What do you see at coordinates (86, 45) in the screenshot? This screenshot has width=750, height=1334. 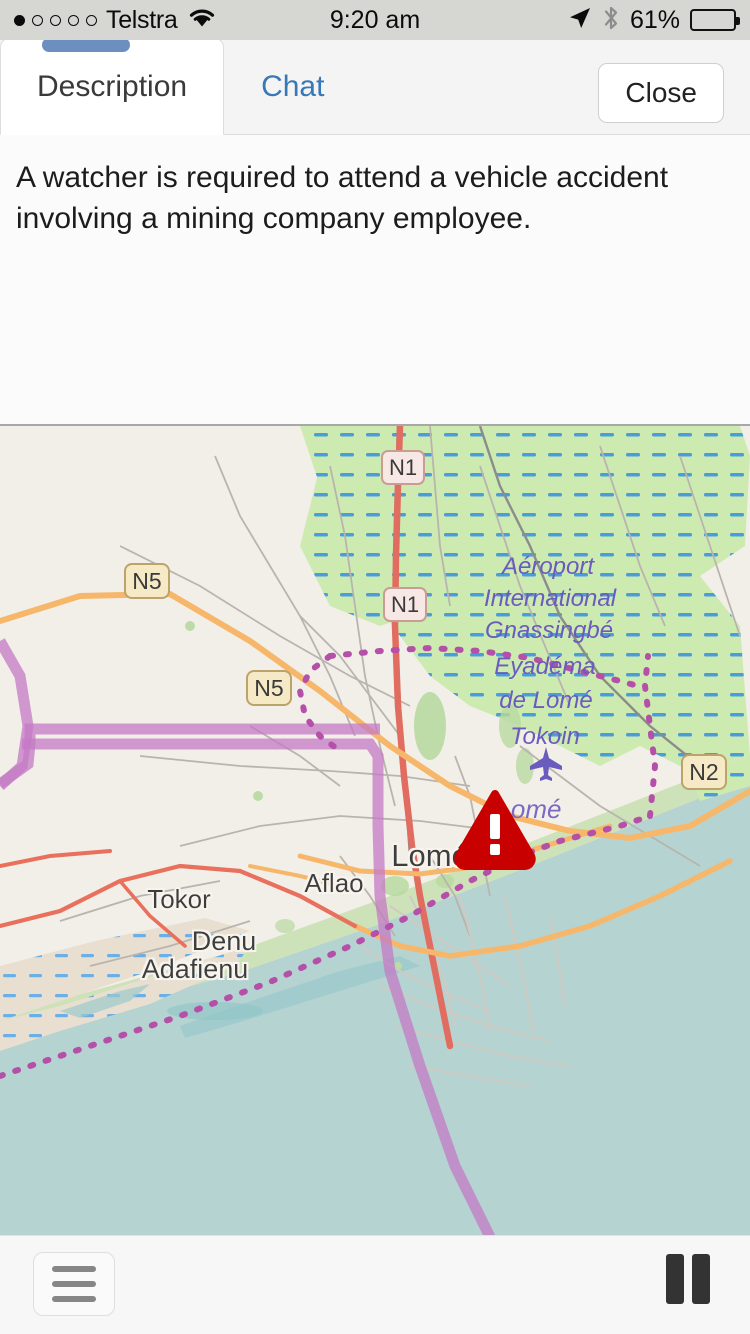 I see `recording-indicator-bar` at bounding box center [86, 45].